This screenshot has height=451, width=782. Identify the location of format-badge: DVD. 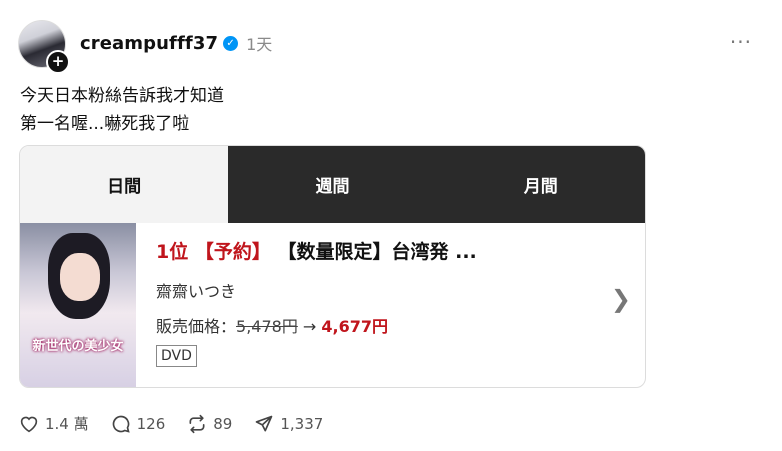
(176, 356).